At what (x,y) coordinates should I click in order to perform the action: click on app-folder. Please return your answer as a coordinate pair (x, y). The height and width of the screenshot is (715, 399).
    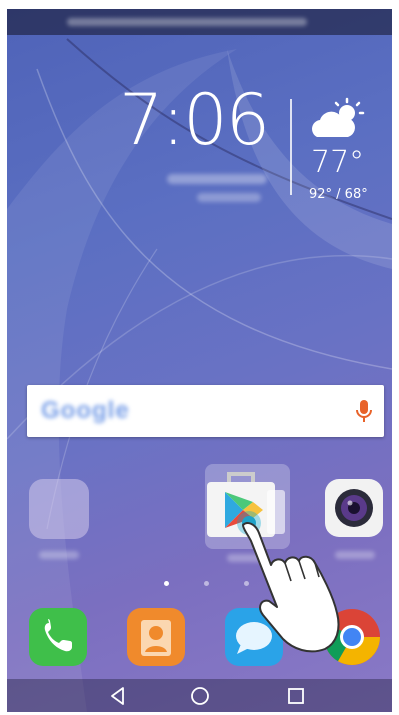
    Looking at the image, I should click on (59, 519).